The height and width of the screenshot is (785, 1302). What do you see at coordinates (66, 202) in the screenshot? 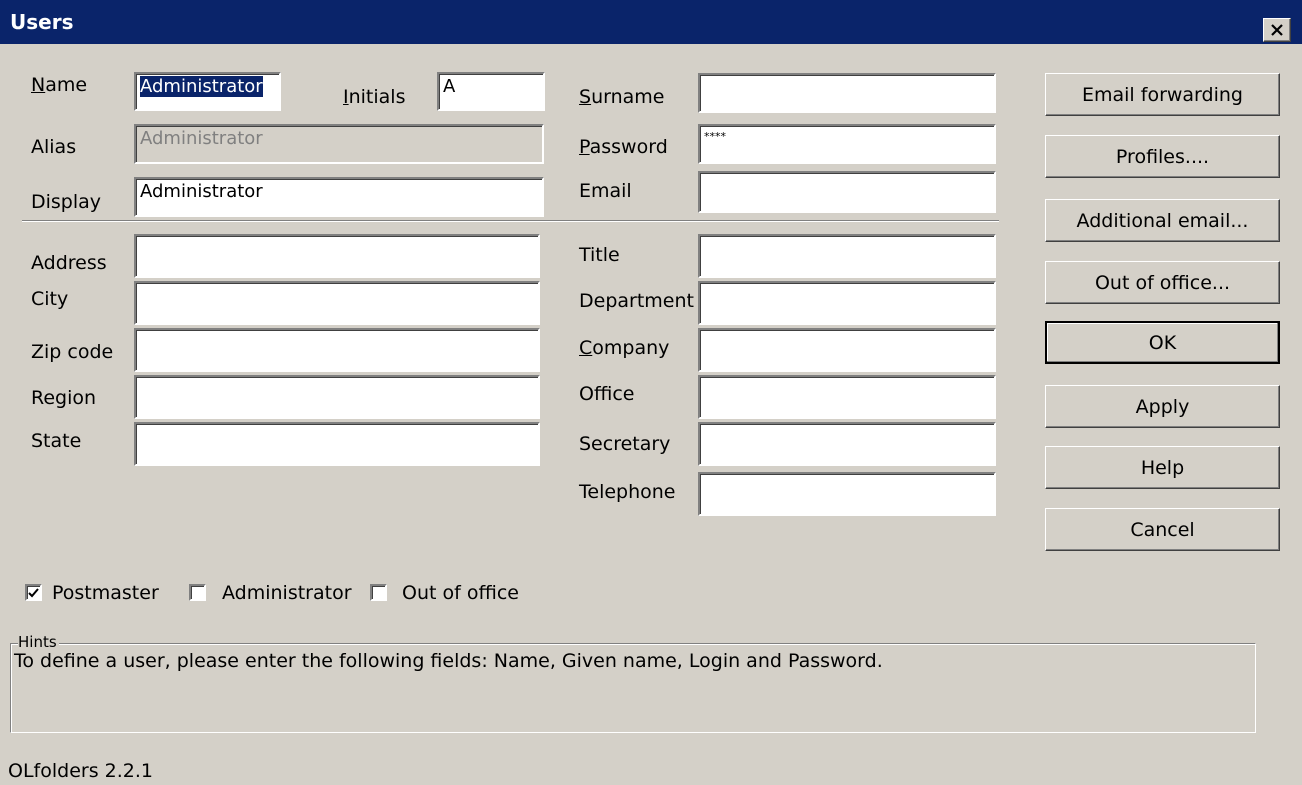
I see `display-label: Display` at bounding box center [66, 202].